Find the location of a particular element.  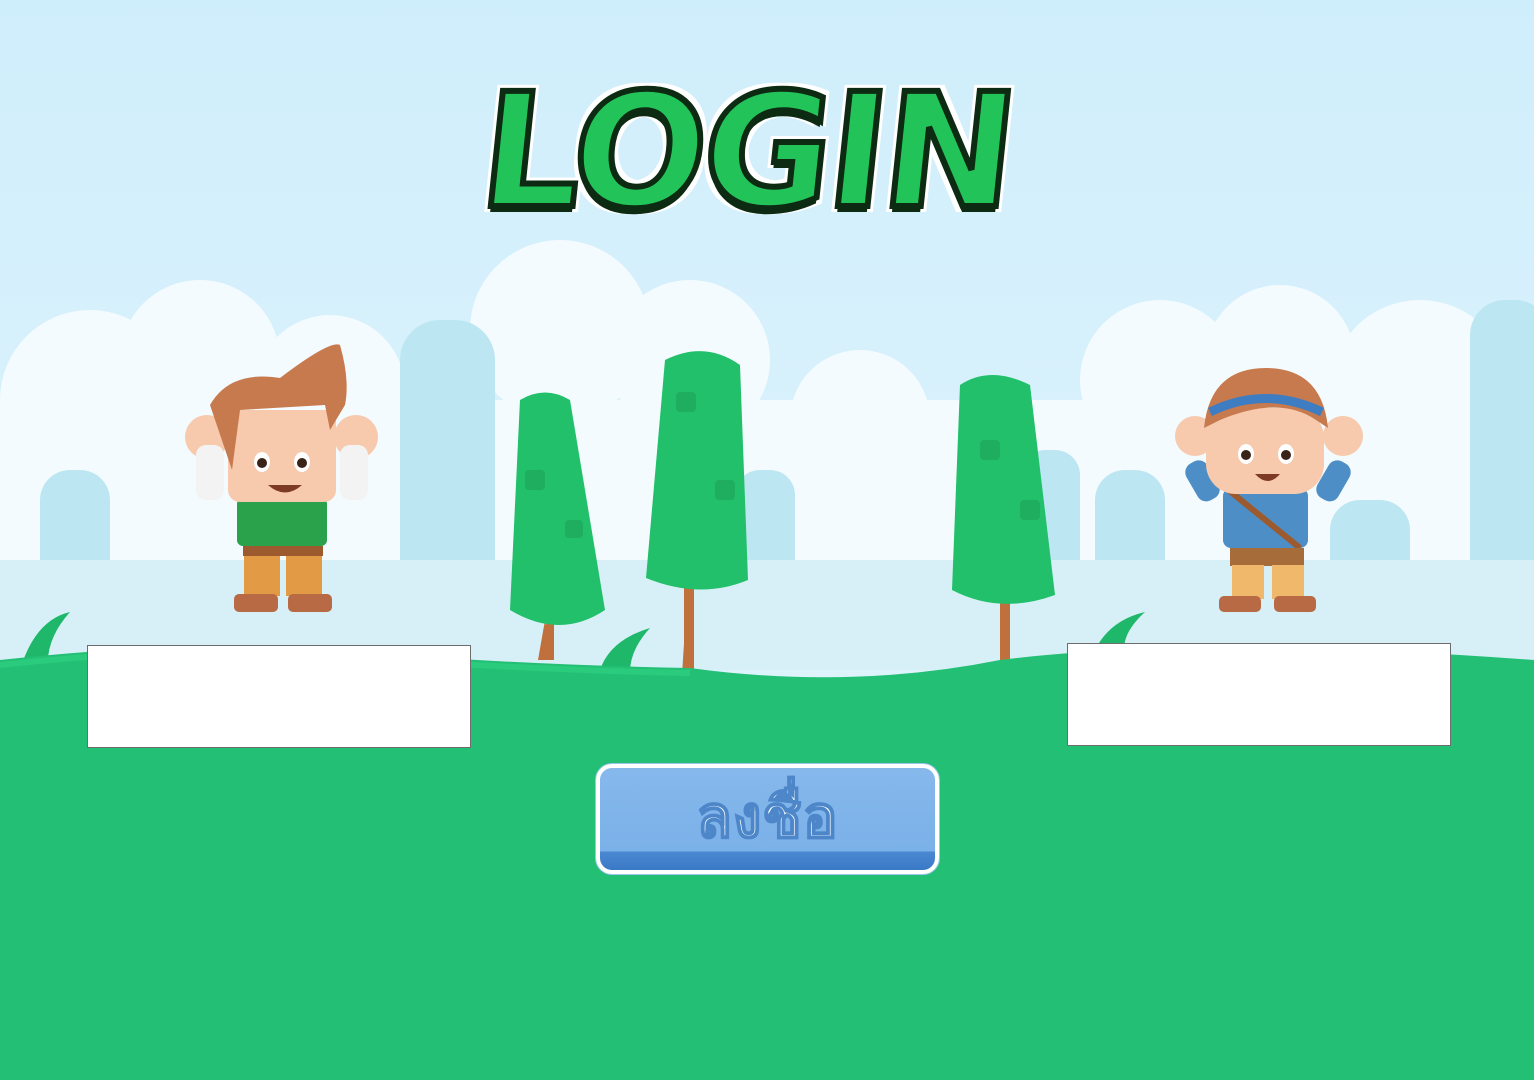

submit-button-label: ลงชื่อ is located at coordinates (767, 817).